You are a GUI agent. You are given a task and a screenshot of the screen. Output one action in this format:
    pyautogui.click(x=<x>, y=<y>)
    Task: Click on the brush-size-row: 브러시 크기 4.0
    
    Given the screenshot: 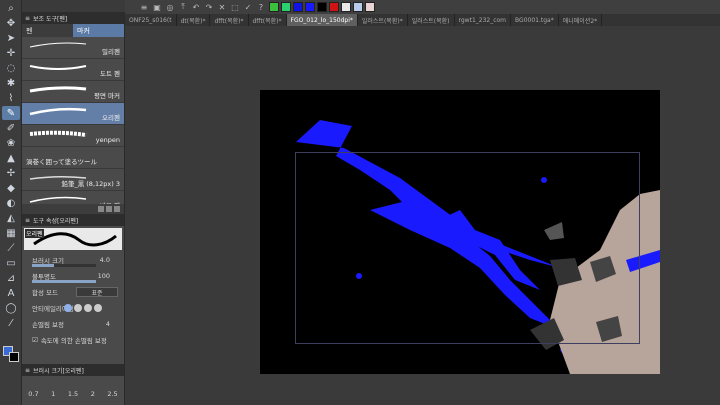 What is the action you would take?
    pyautogui.click(x=73, y=260)
    